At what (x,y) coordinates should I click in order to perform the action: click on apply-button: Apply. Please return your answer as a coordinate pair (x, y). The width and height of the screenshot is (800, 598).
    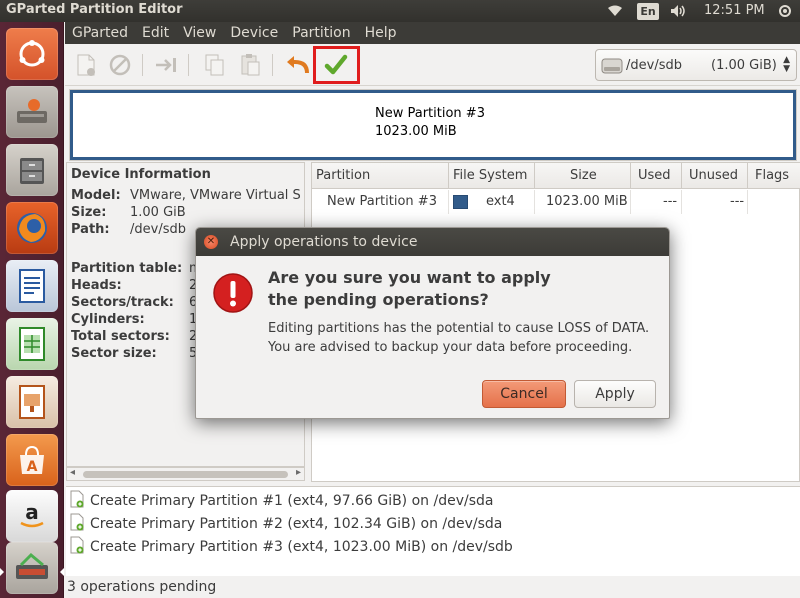
    Looking at the image, I should click on (615, 394).